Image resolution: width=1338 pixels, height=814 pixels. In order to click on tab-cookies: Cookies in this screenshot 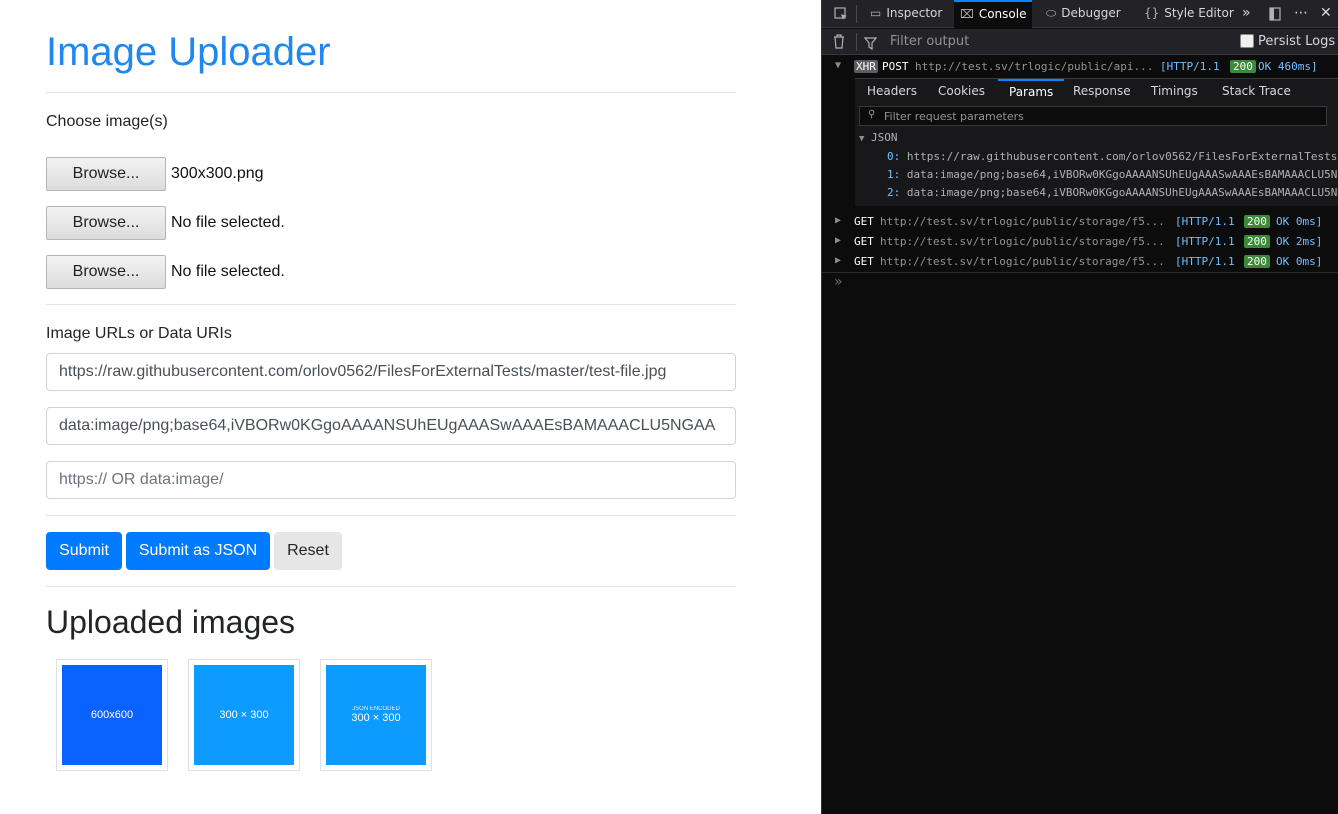, I will do `click(961, 91)`.